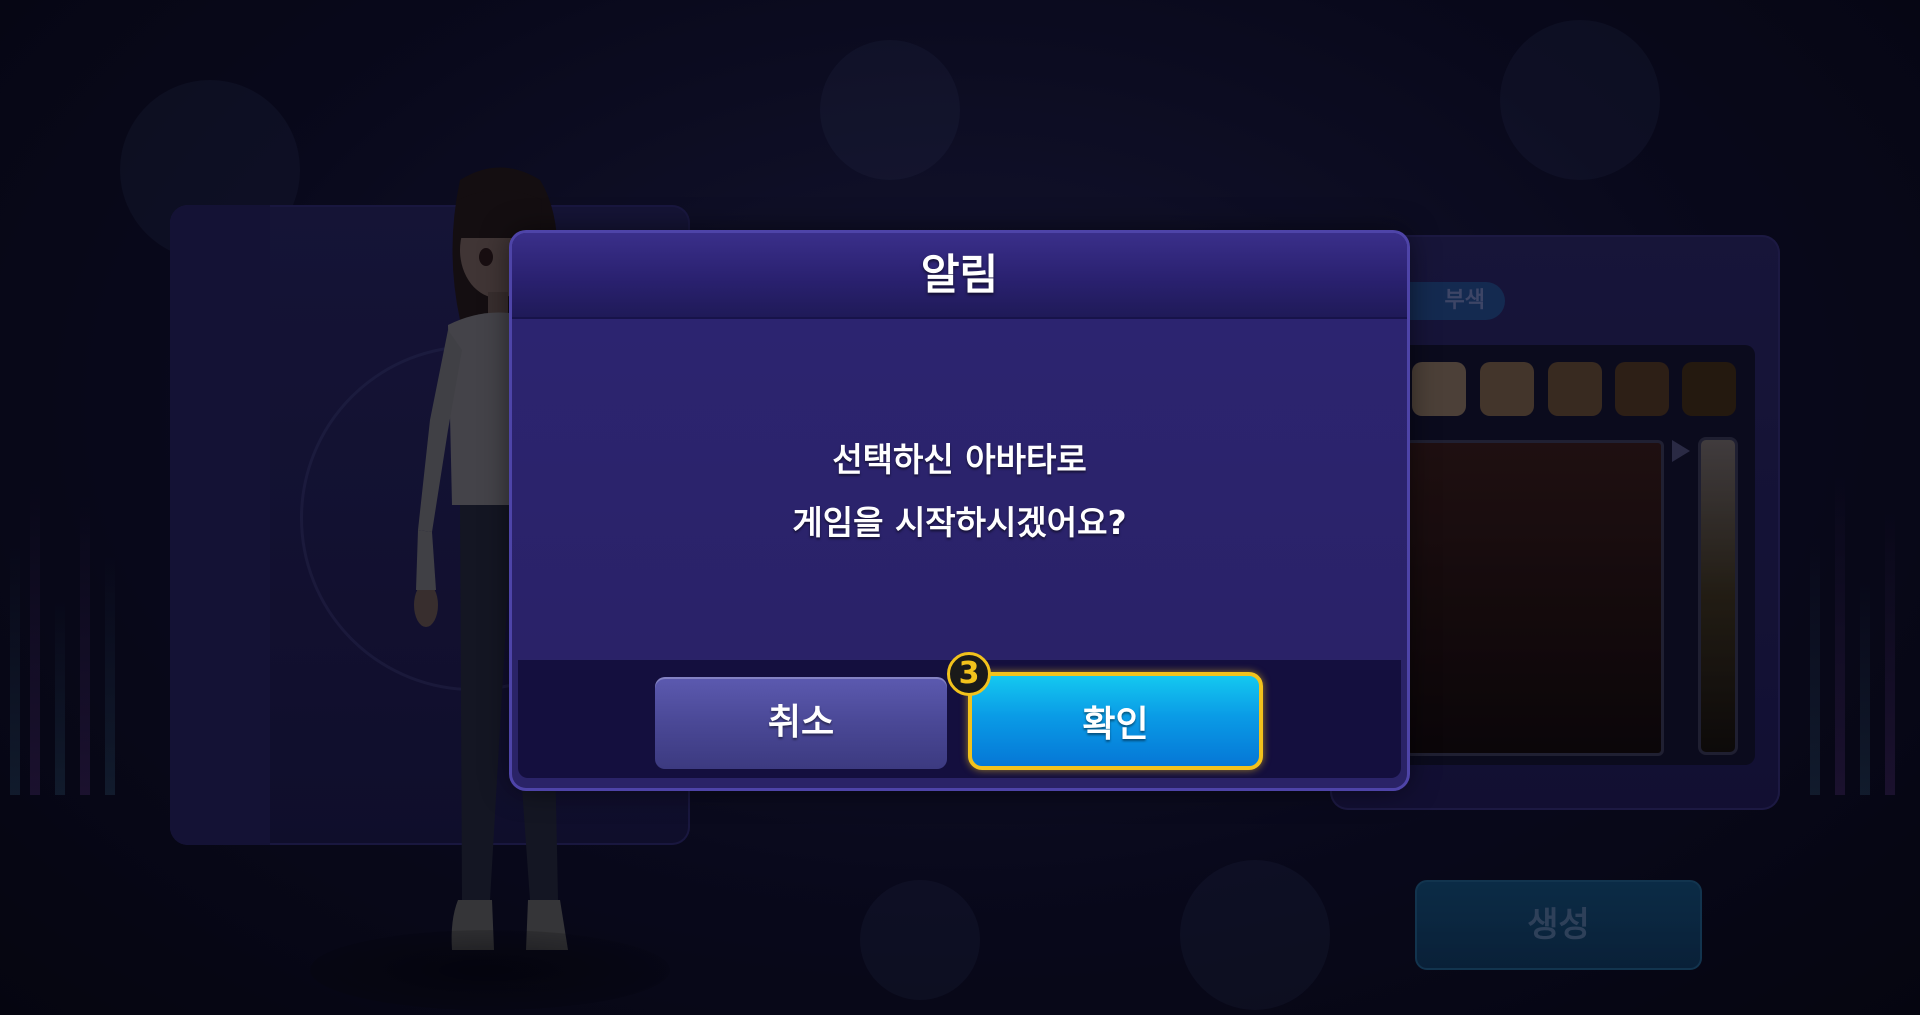  What do you see at coordinates (1115, 721) in the screenshot?
I see `confirm-button: 확인` at bounding box center [1115, 721].